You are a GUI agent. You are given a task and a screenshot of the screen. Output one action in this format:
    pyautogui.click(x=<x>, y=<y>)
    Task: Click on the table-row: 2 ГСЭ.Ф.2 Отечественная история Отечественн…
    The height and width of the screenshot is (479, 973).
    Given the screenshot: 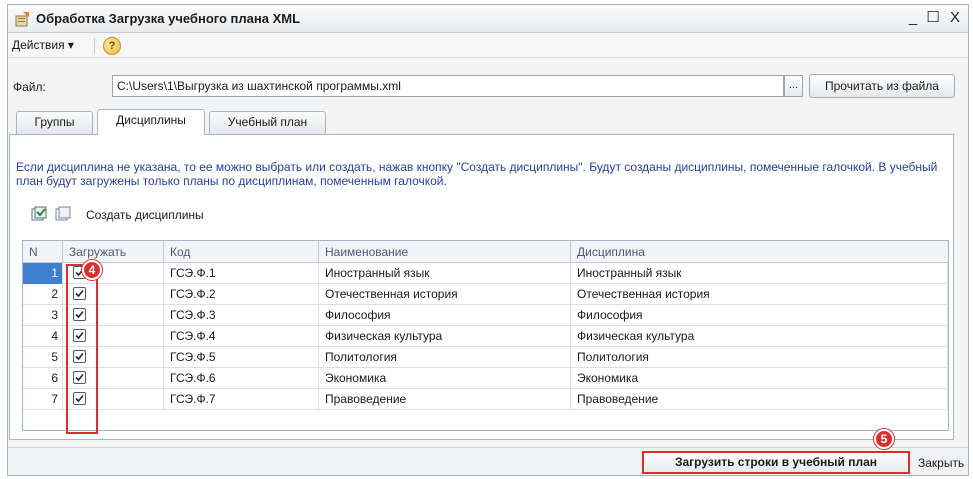 What is the action you would take?
    pyautogui.click(x=485, y=294)
    